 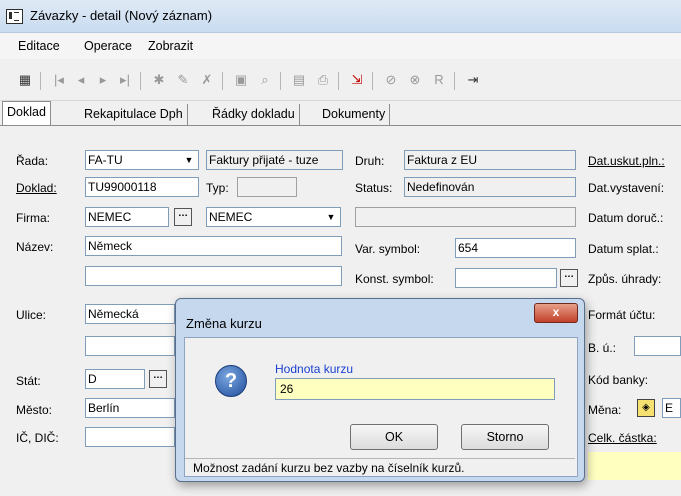 What do you see at coordinates (323, 80) in the screenshot?
I see `print-icon: ⎙` at bounding box center [323, 80].